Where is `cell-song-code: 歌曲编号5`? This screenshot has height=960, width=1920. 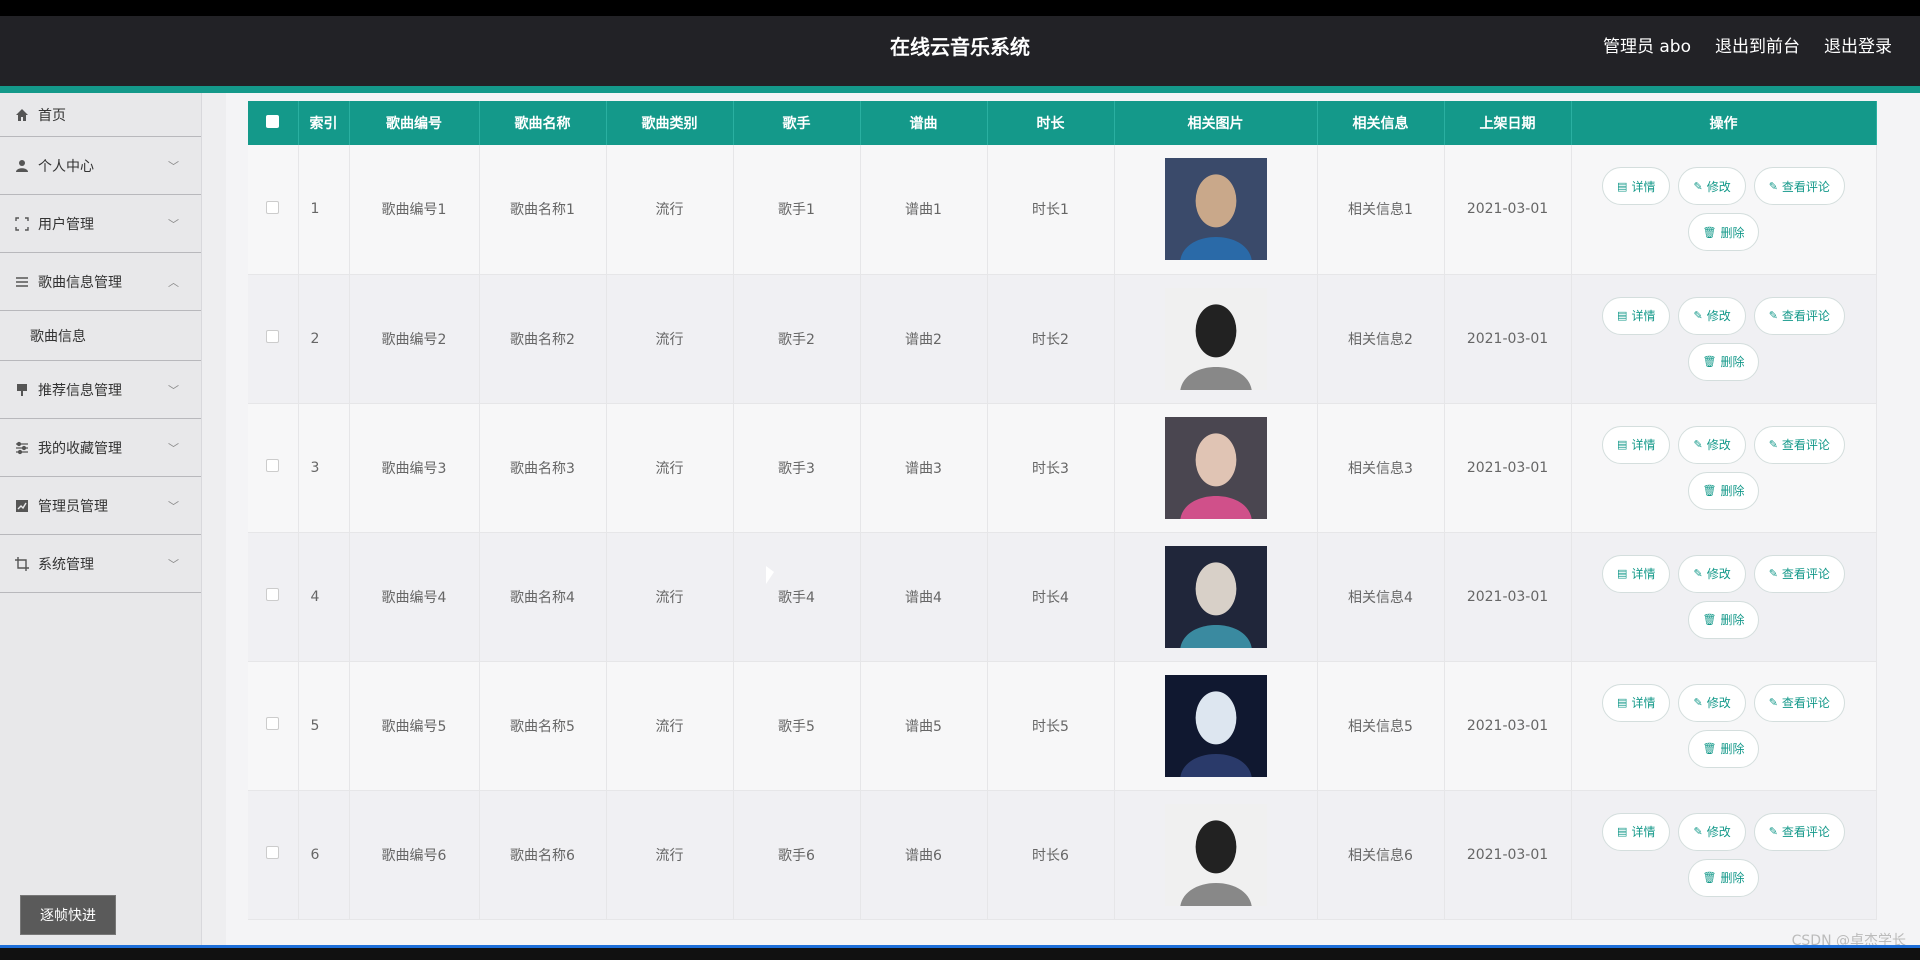 cell-song-code: 歌曲编号5 is located at coordinates (414, 726).